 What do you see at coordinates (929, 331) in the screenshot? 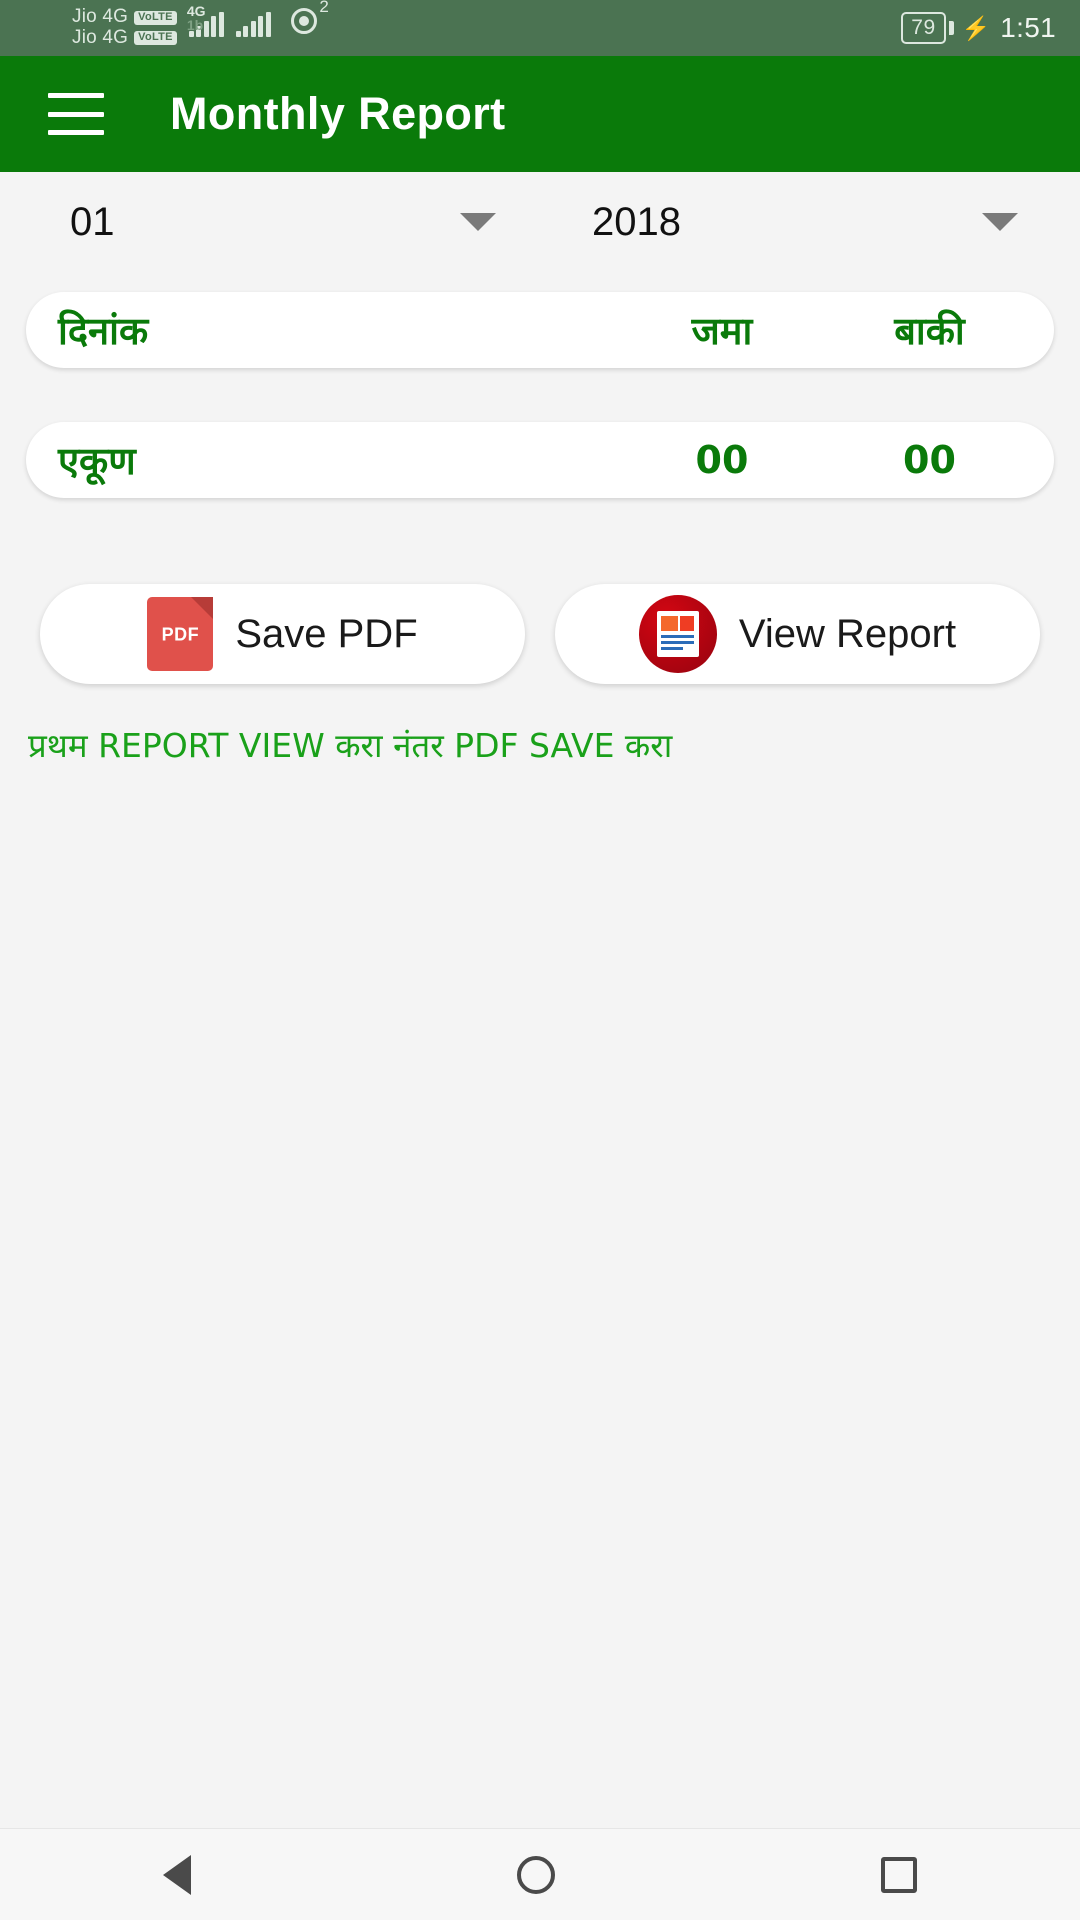
I see `column-header-balance: बाकी` at bounding box center [929, 331].